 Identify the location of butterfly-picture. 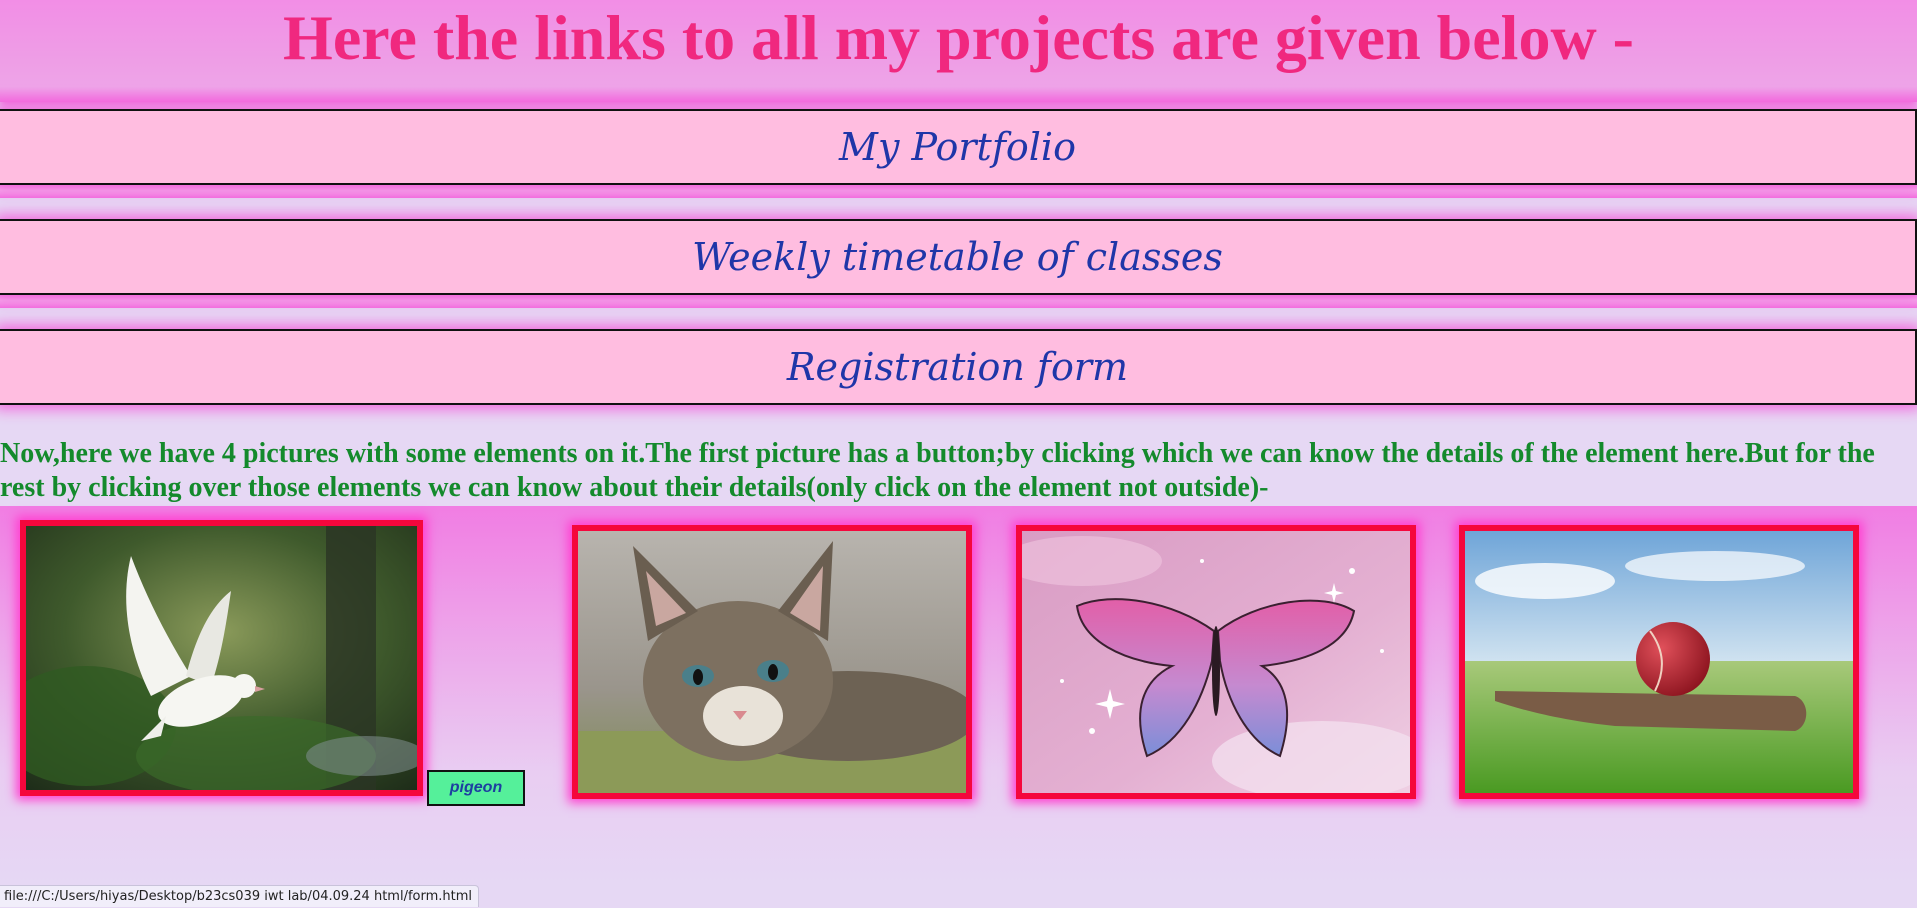
(1216, 662).